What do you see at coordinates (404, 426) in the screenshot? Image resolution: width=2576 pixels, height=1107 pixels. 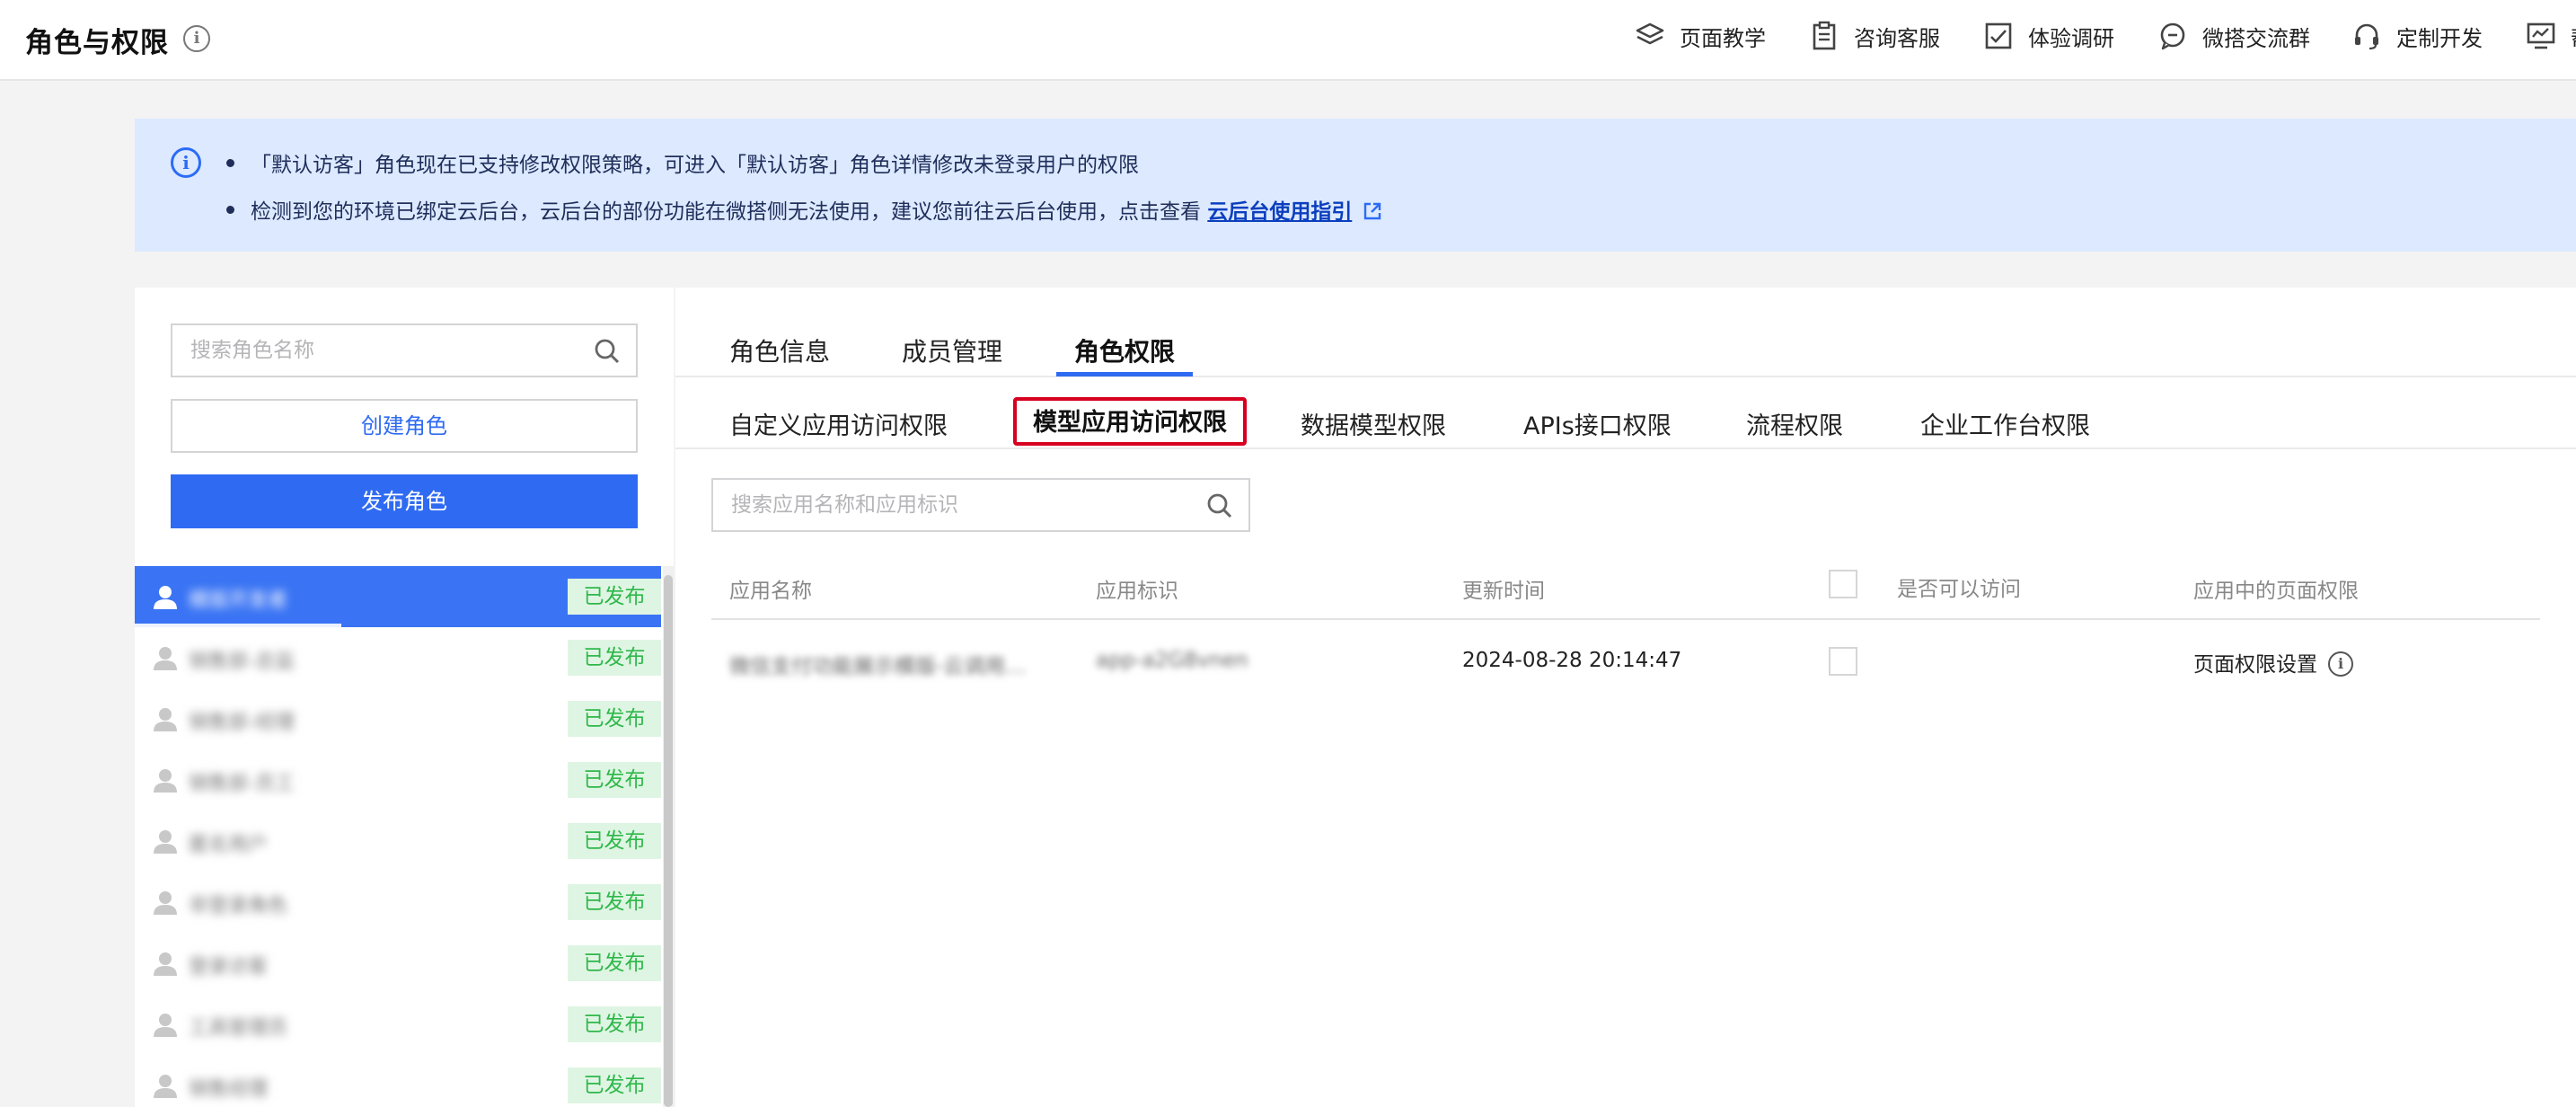 I see `create-role-button: 创建角色` at bounding box center [404, 426].